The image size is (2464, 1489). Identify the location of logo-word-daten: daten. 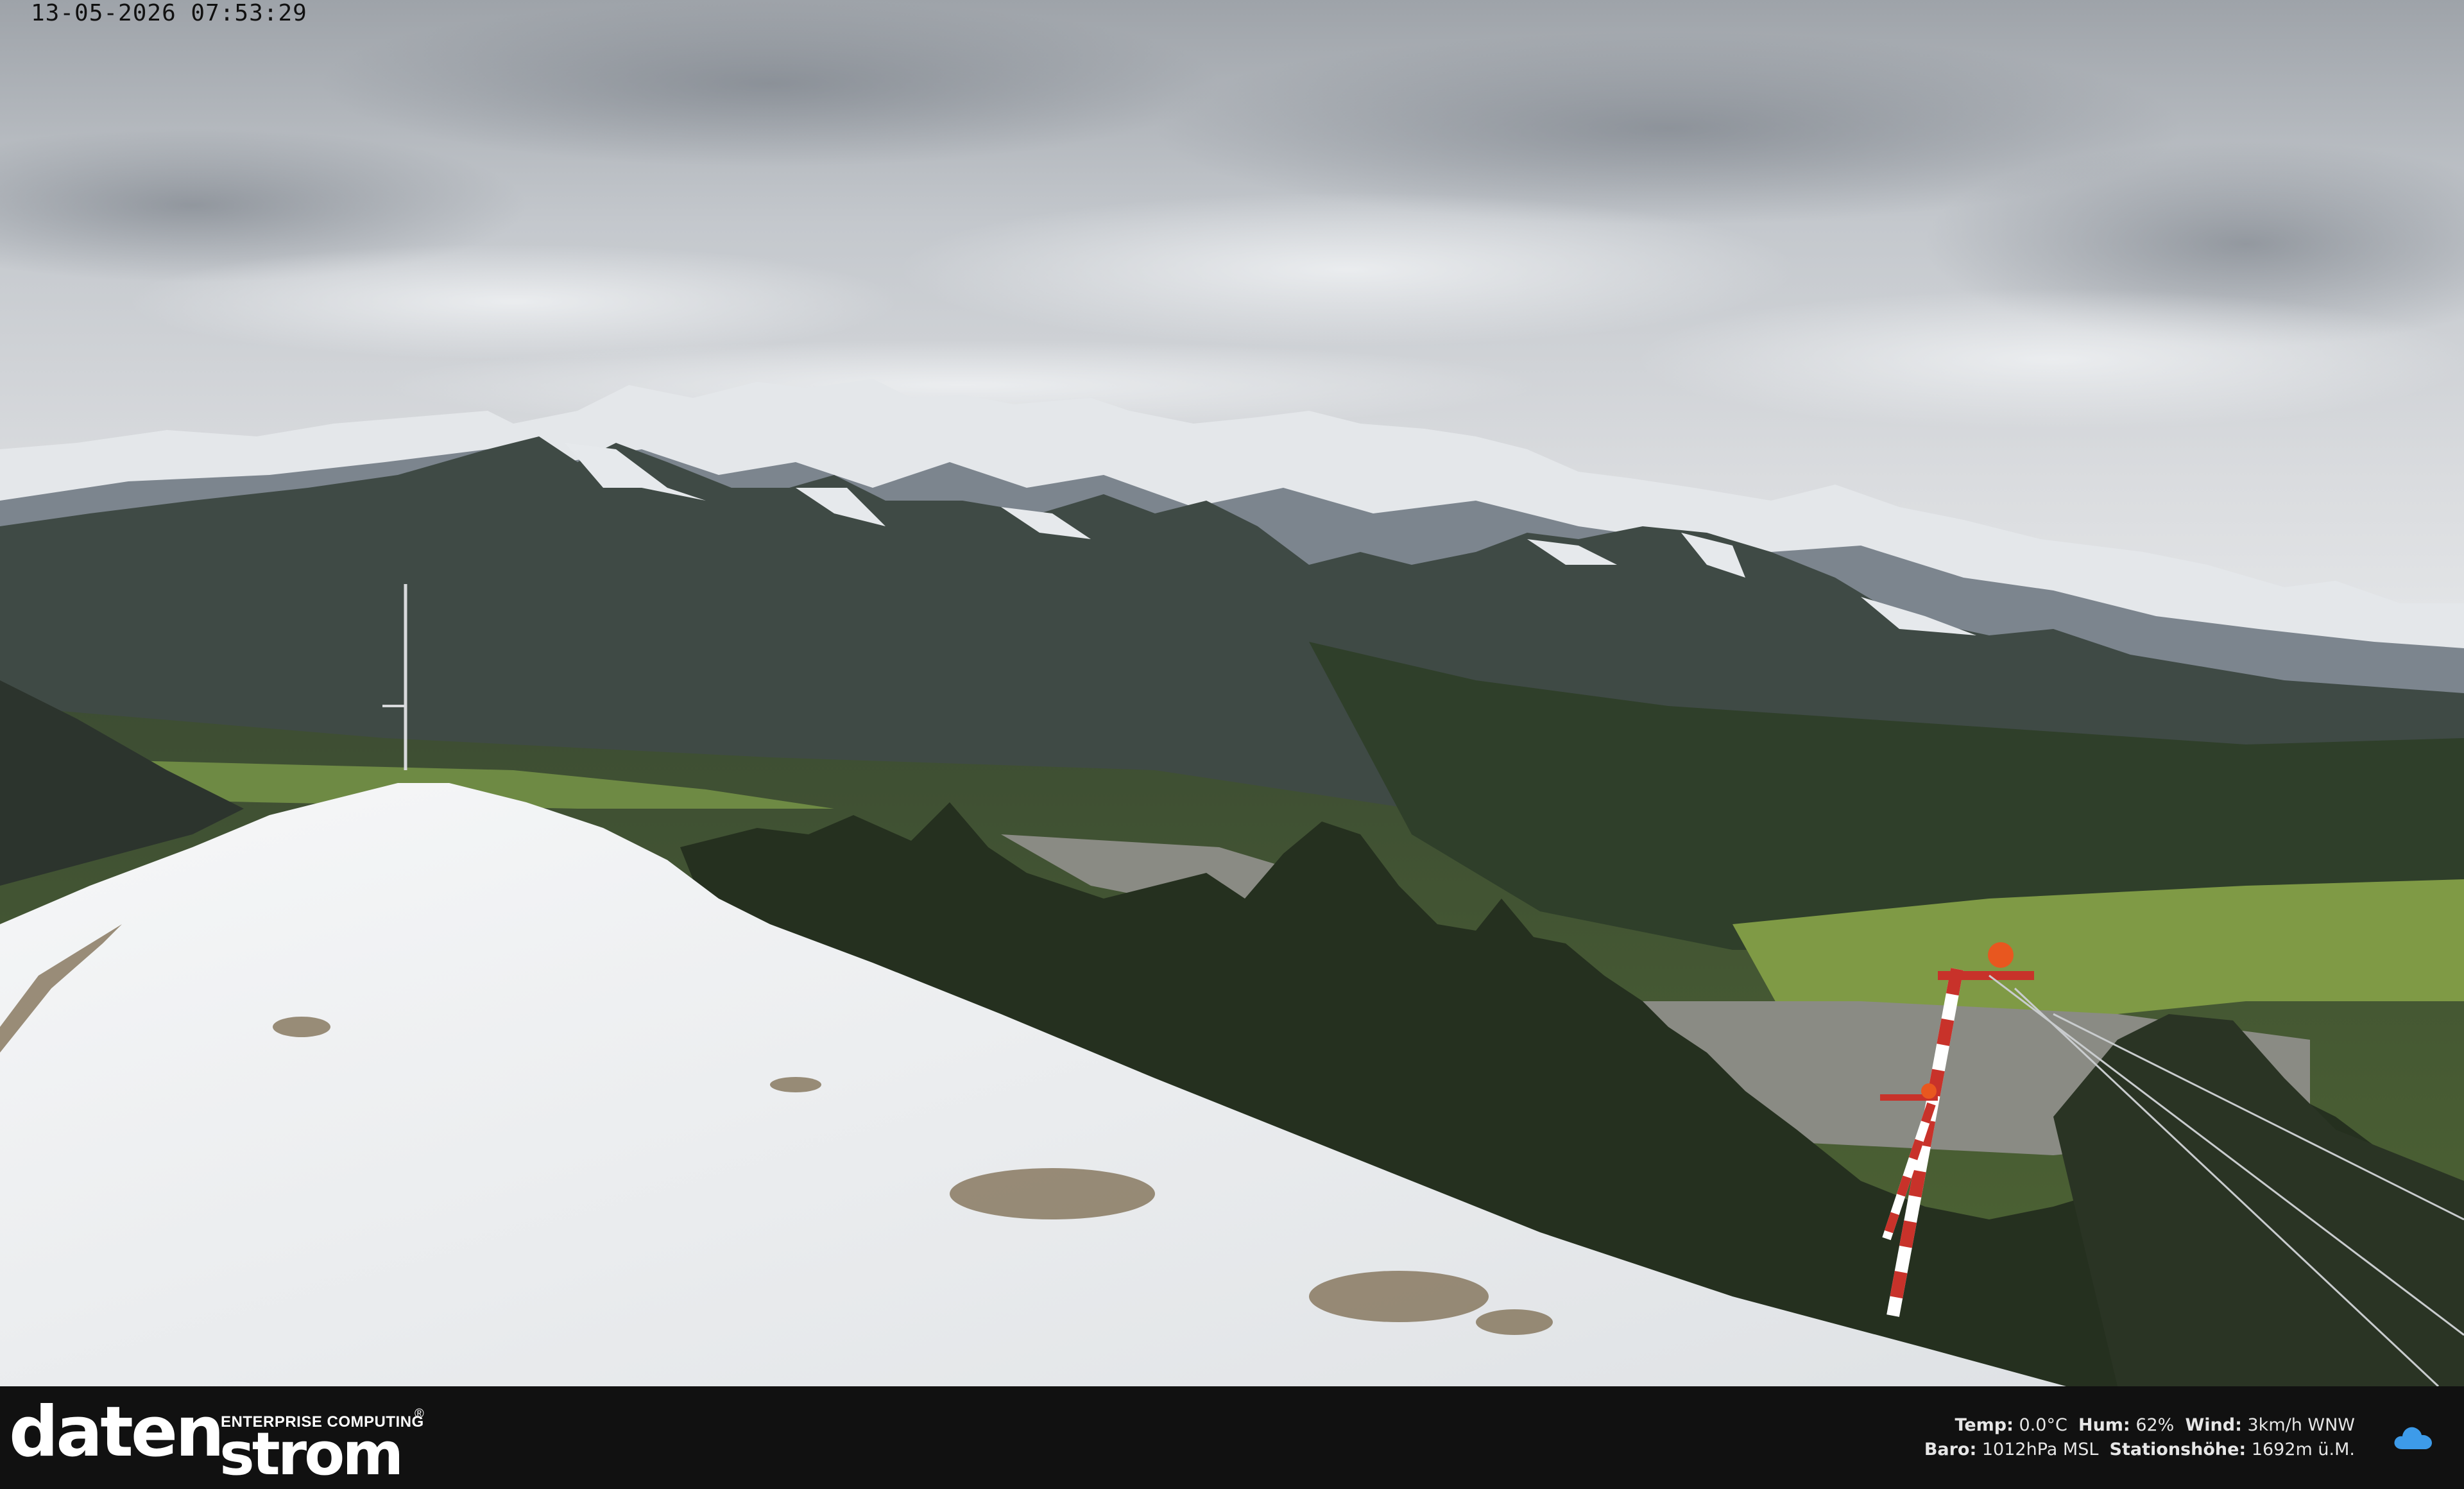
(117, 1432).